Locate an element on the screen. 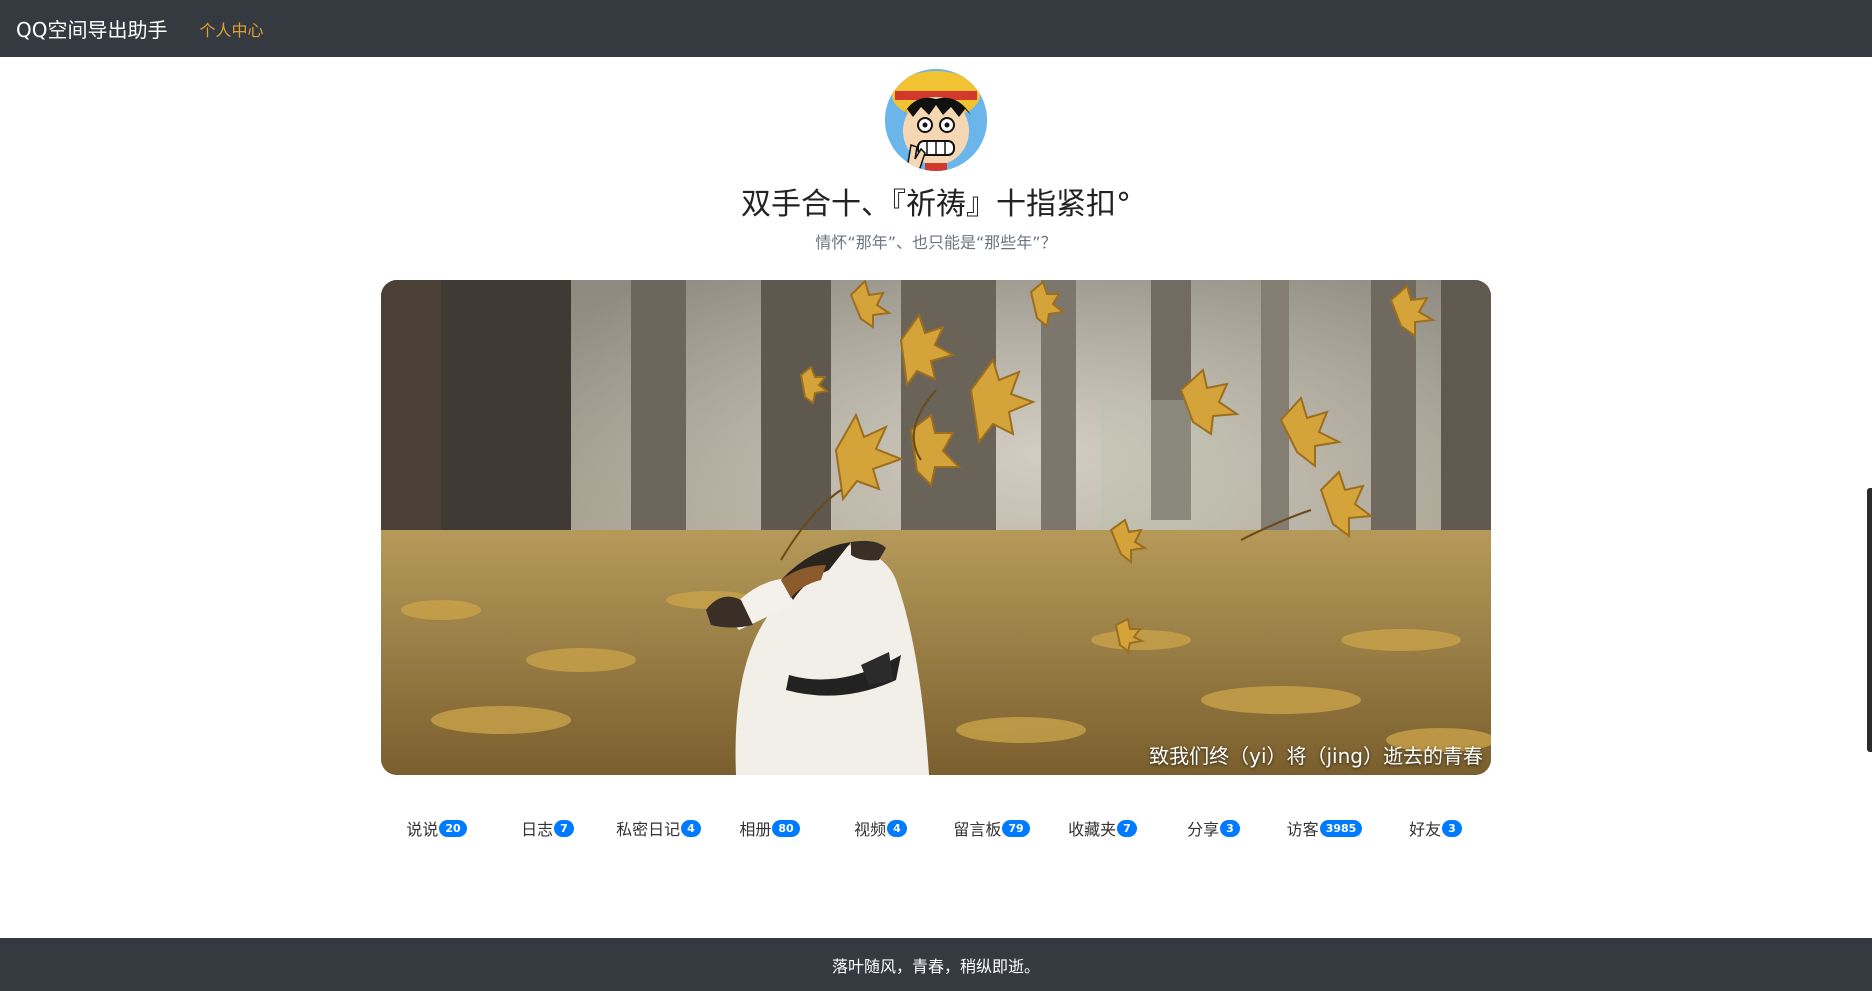  menu-item-label: 视频 is located at coordinates (870, 829).